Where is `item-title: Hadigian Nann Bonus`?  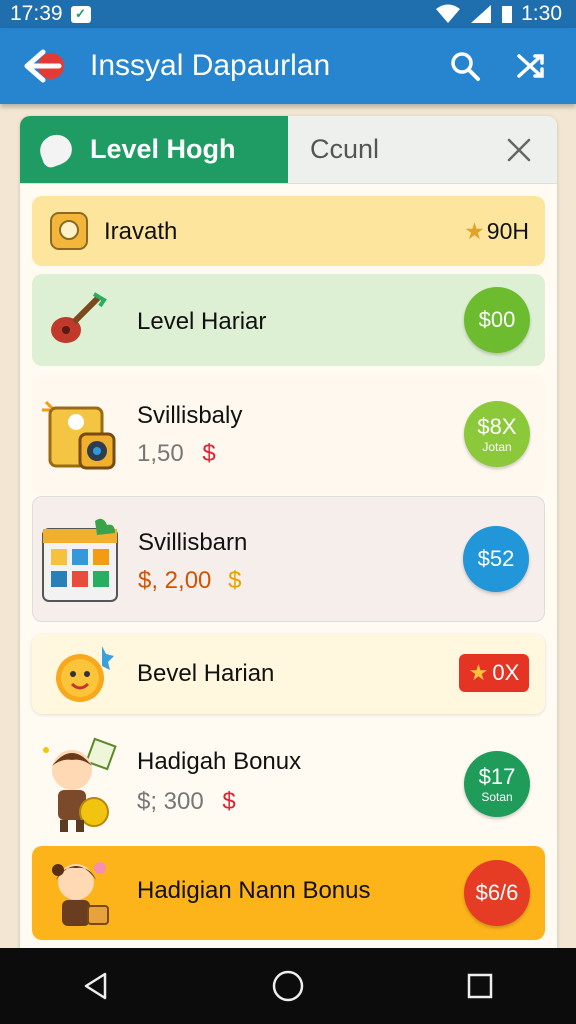
item-title: Hadigian Nann Bonus is located at coordinates (254, 890).